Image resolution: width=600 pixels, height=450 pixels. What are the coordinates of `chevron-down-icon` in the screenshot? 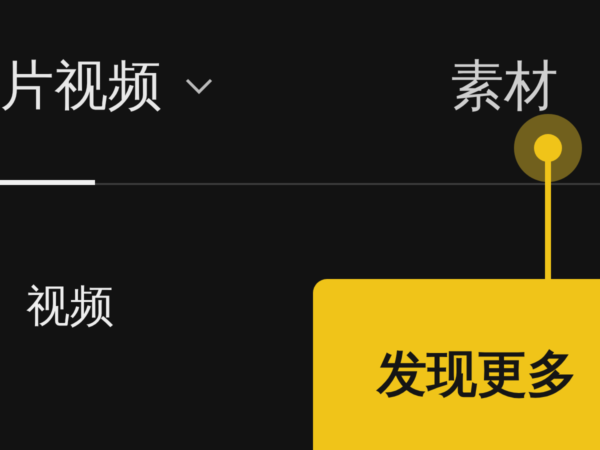 It's located at (199, 86).